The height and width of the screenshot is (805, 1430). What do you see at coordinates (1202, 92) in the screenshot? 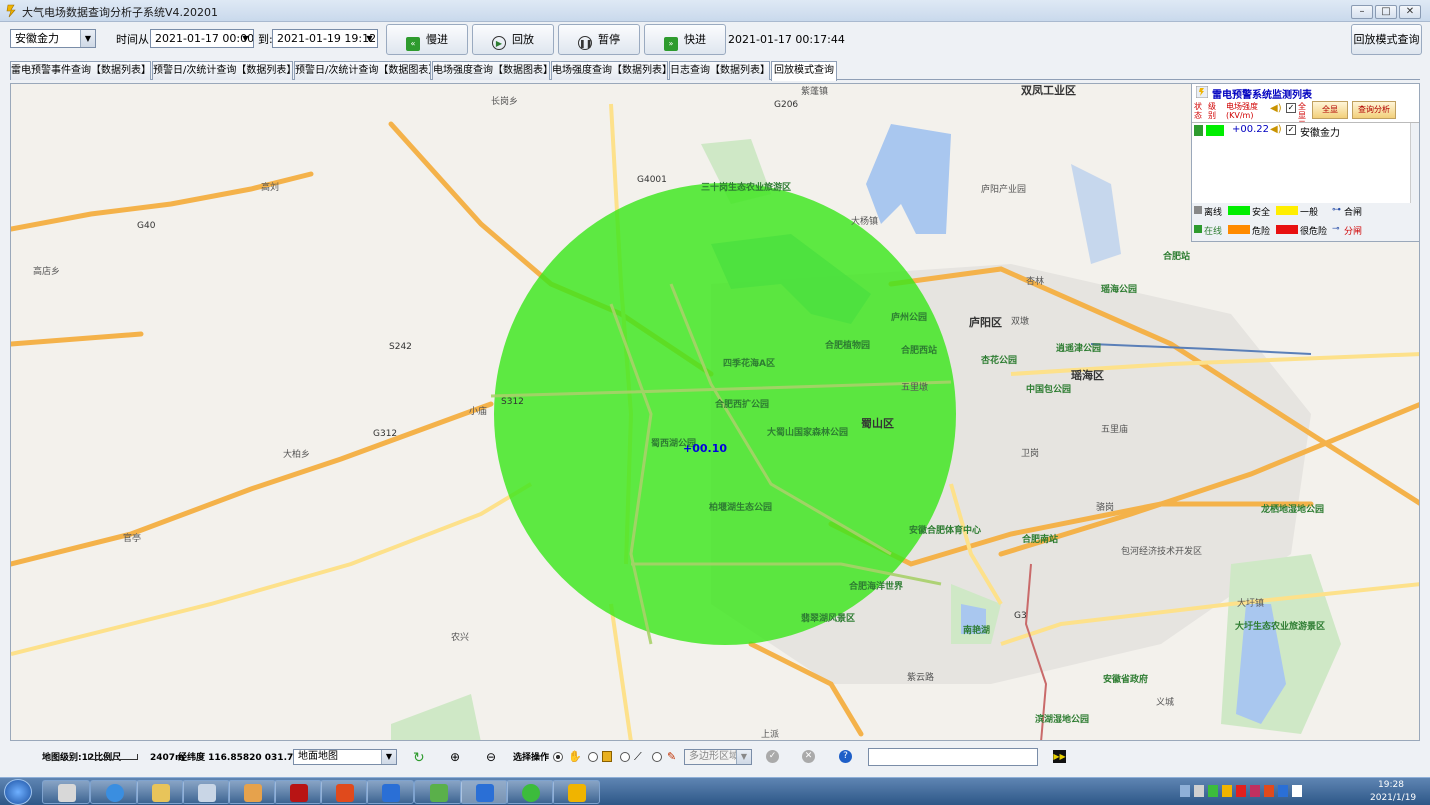
I see `panel-icon` at bounding box center [1202, 92].